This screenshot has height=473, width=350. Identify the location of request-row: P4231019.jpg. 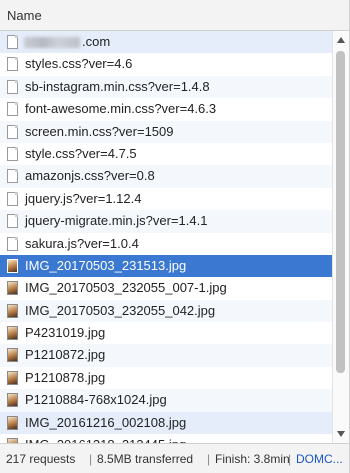
(166, 333).